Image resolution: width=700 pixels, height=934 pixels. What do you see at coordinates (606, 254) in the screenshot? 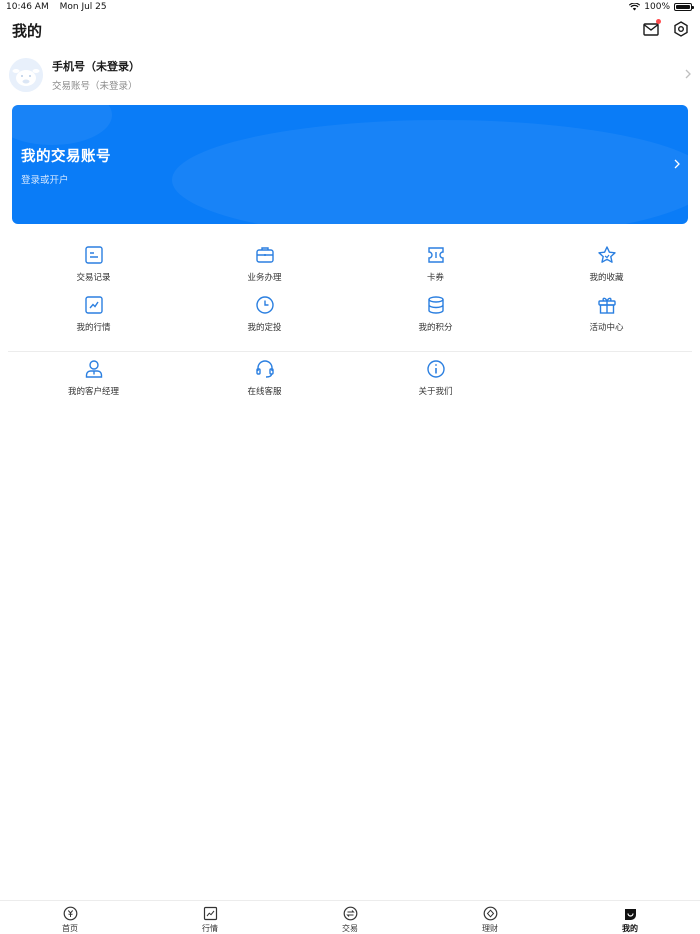
I see `star-icon` at bounding box center [606, 254].